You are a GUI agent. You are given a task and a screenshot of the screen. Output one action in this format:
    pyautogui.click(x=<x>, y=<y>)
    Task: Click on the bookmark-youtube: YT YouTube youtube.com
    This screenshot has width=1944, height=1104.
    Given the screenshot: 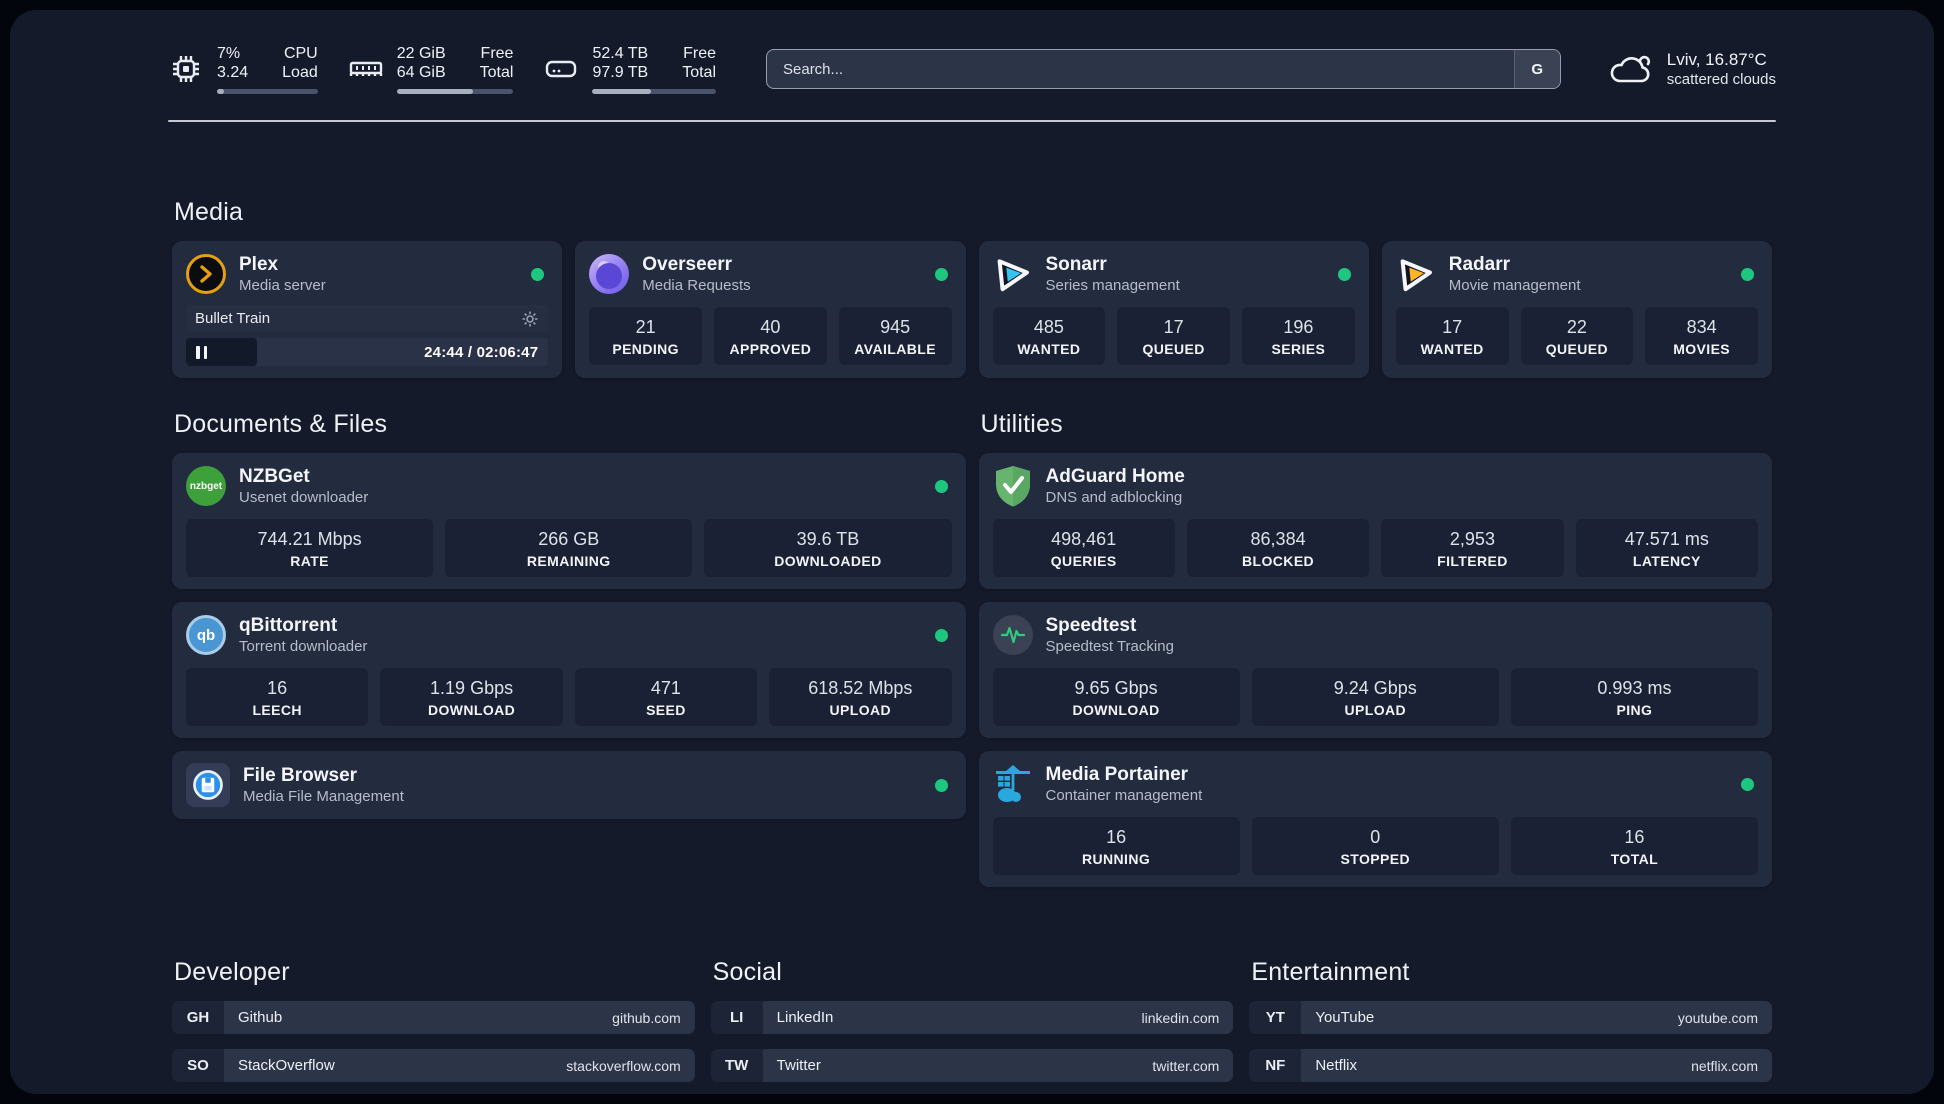 What is the action you would take?
    pyautogui.click(x=1510, y=1017)
    